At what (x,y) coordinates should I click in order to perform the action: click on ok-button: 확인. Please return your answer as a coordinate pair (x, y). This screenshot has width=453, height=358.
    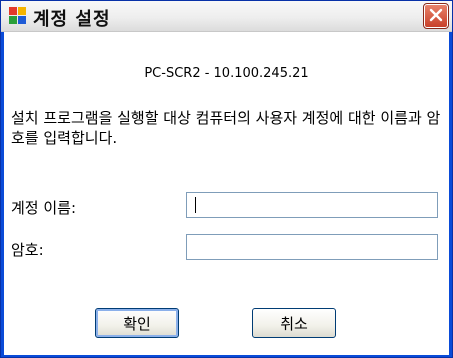
    Looking at the image, I should click on (137, 323).